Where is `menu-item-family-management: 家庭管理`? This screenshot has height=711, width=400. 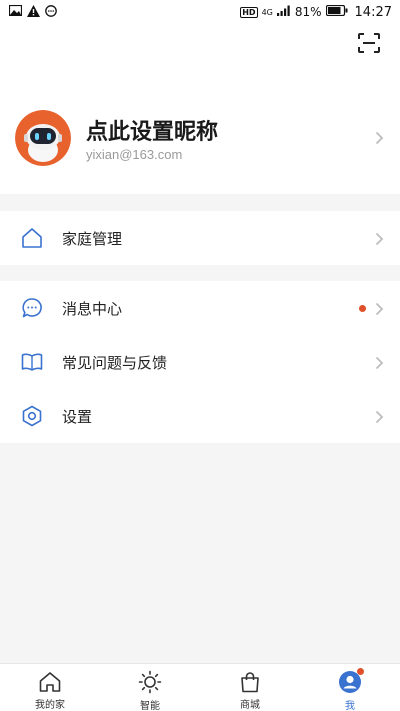
menu-item-family-management: 家庭管理 is located at coordinates (200, 238).